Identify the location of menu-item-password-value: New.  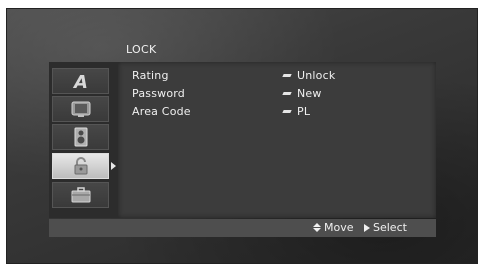
(302, 93).